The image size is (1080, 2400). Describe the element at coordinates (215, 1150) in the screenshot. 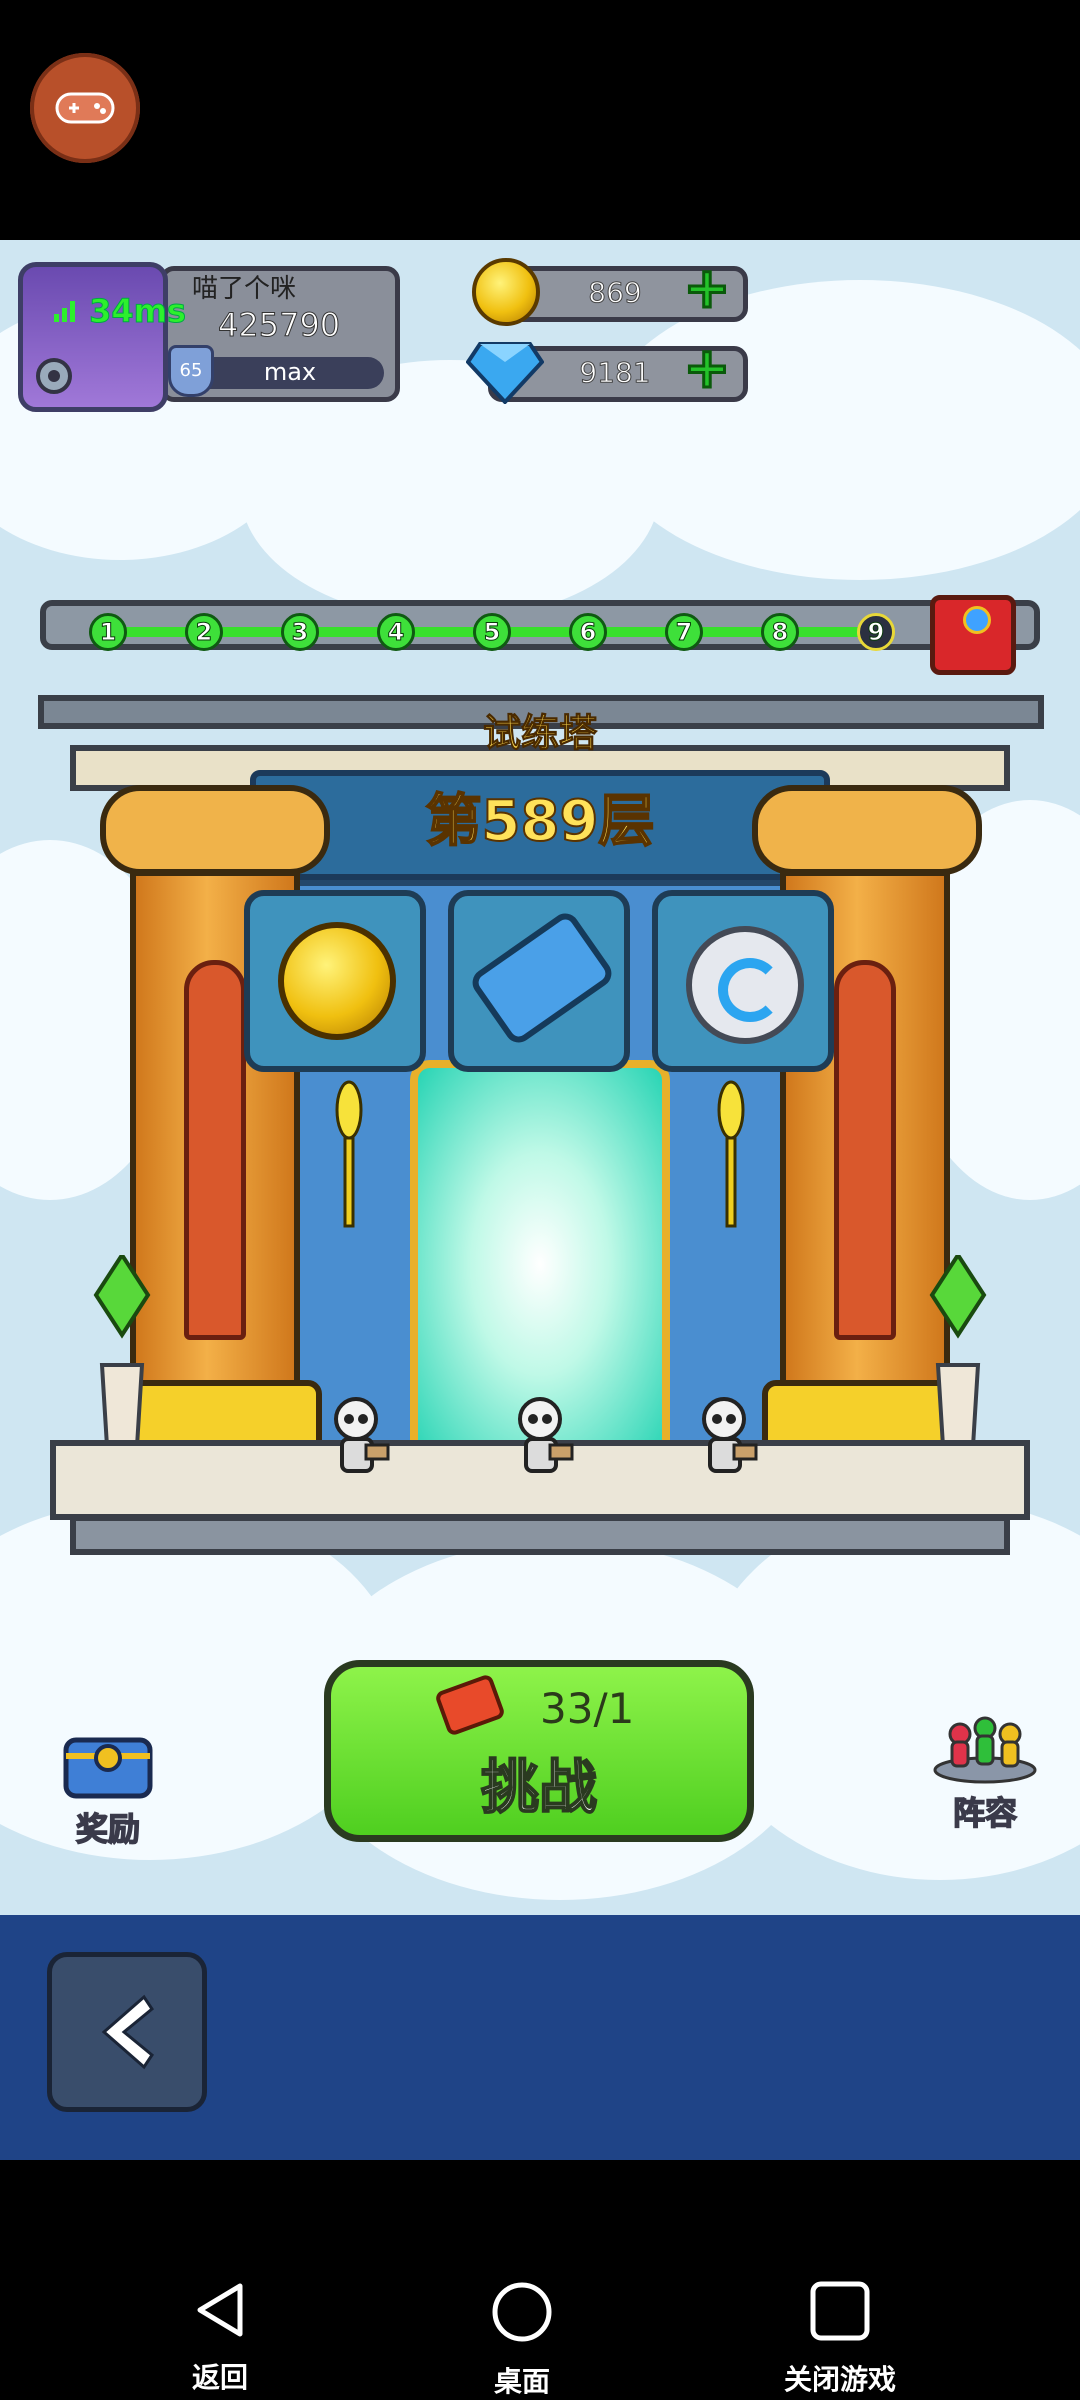

I see `left-column-inset` at that location.